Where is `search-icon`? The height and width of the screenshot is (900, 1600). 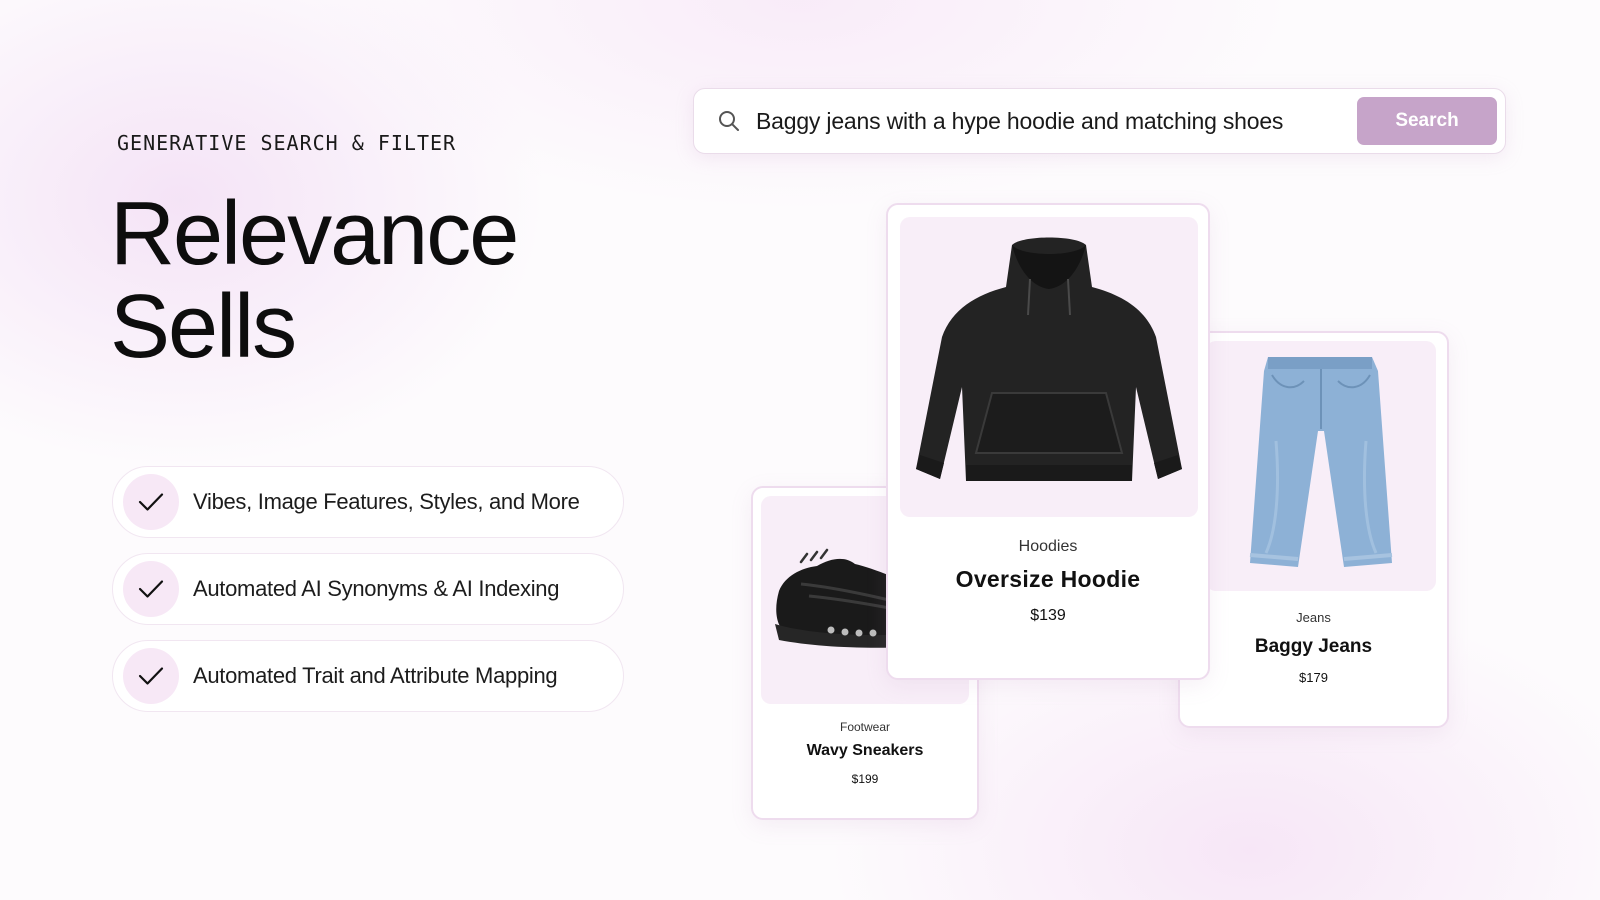 search-icon is located at coordinates (729, 121).